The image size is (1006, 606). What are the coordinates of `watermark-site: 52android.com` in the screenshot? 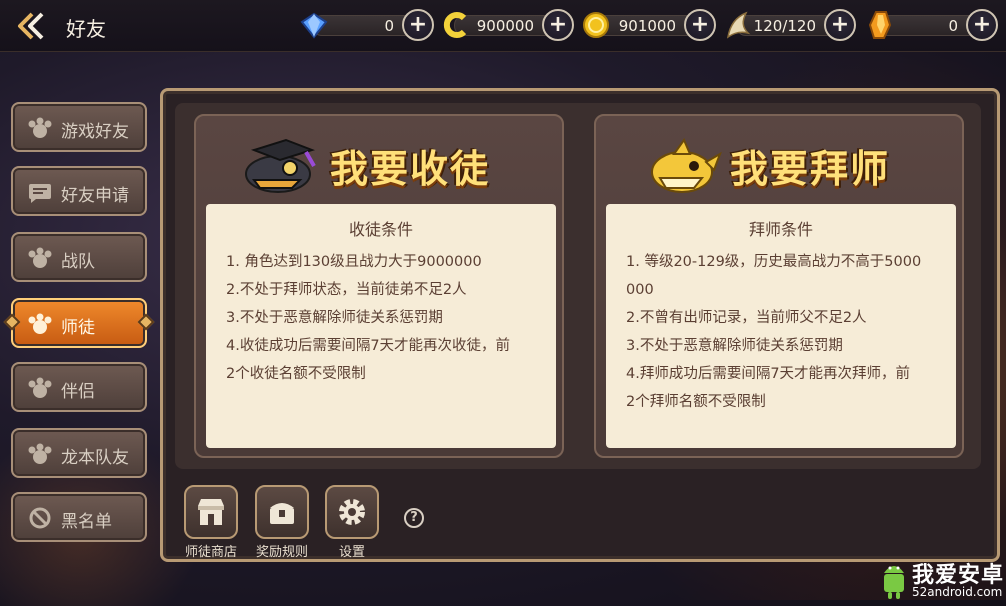 It's located at (957, 592).